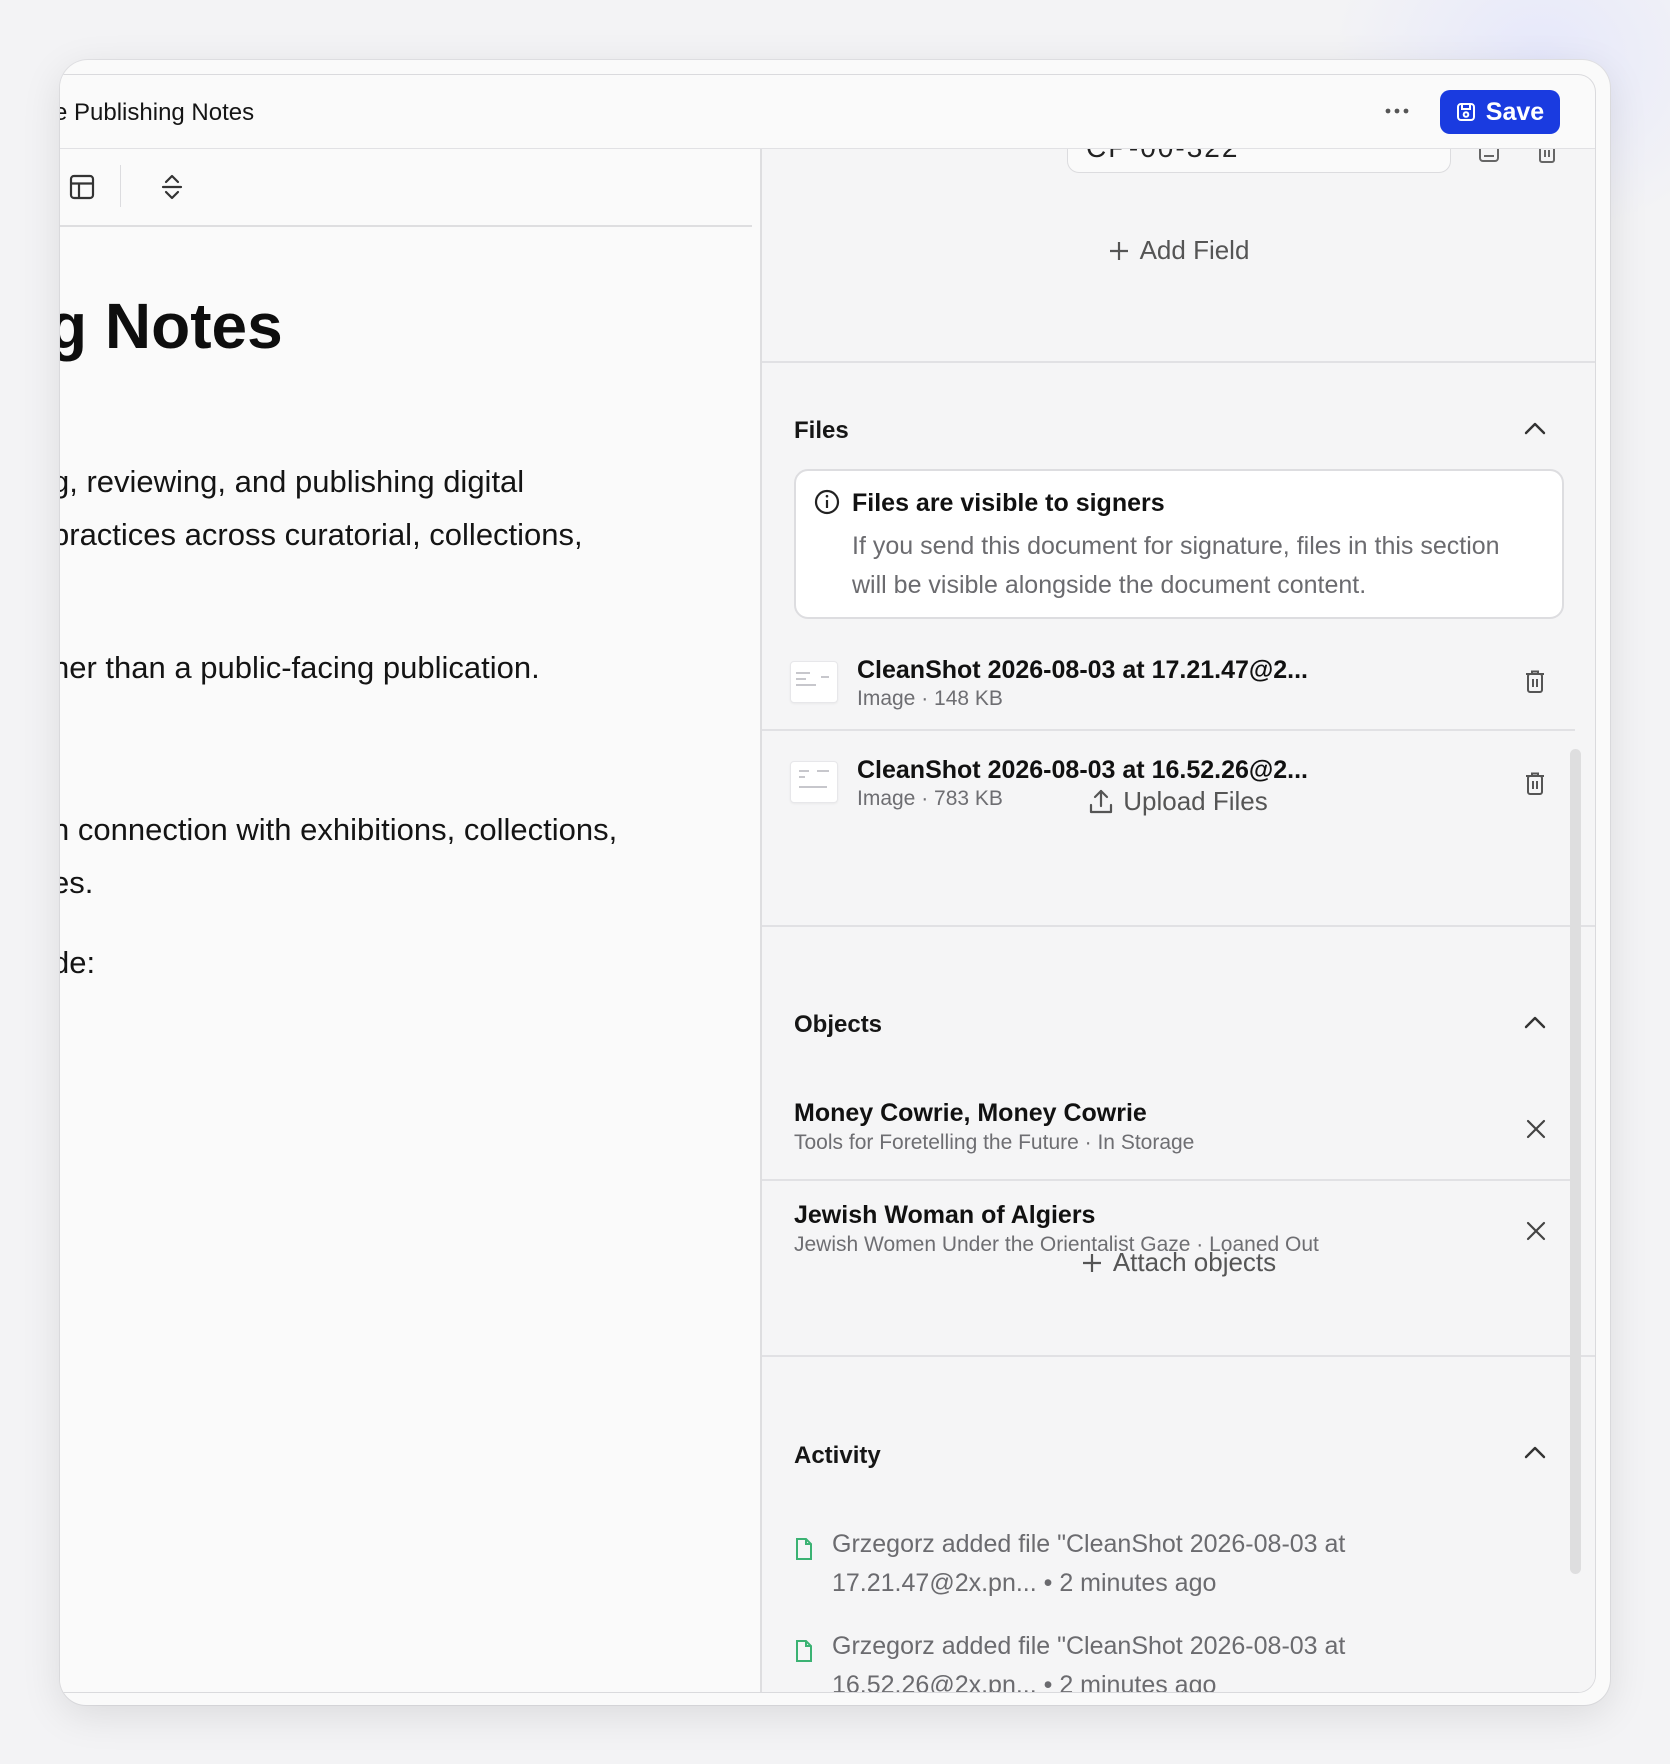 The width and height of the screenshot is (1670, 1764). Describe the element at coordinates (814, 682) in the screenshot. I see `file-thumbnail` at that location.